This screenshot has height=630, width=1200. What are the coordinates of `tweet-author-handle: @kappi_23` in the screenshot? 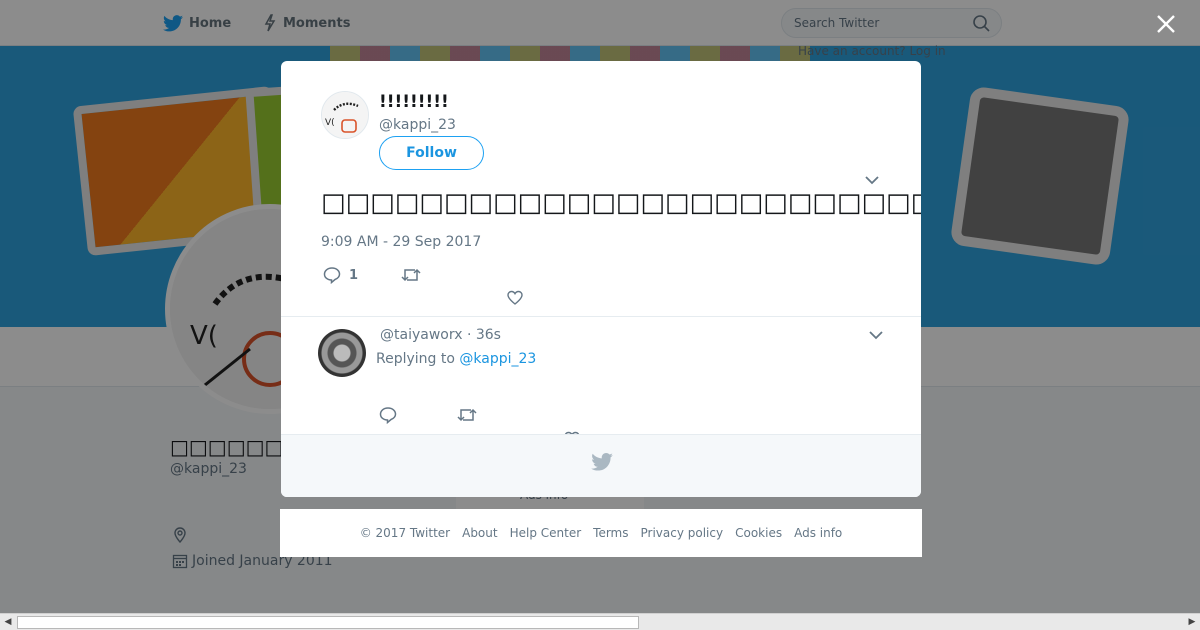 It's located at (417, 125).